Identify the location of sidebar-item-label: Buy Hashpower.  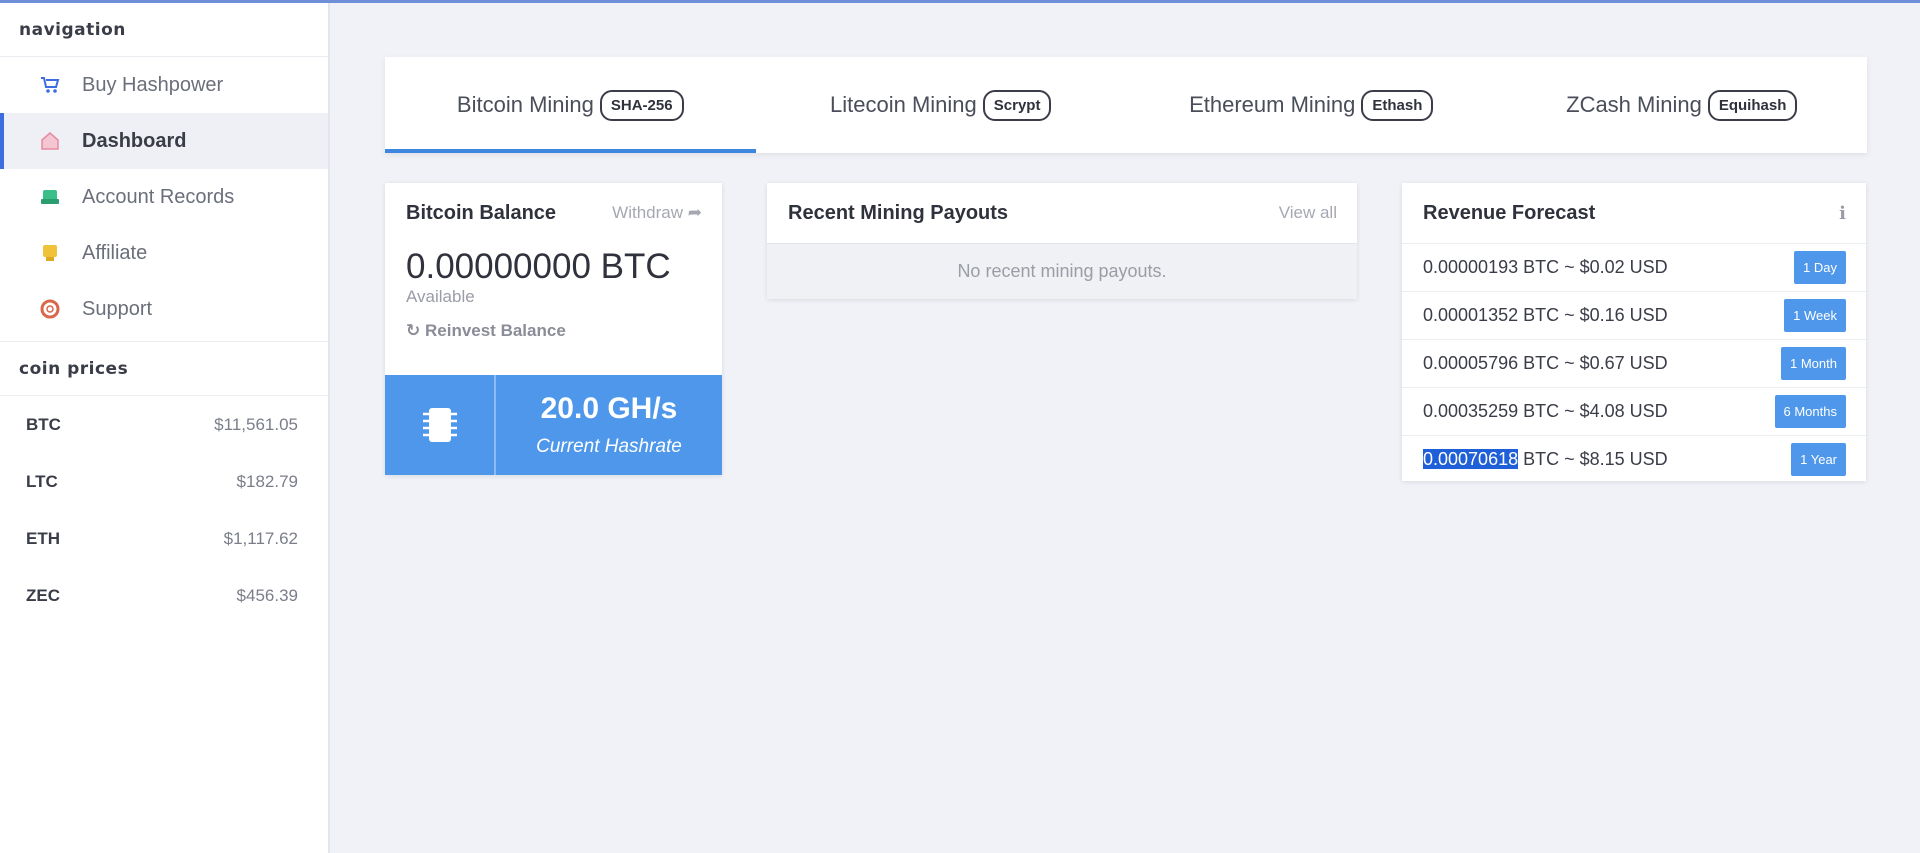
(153, 84).